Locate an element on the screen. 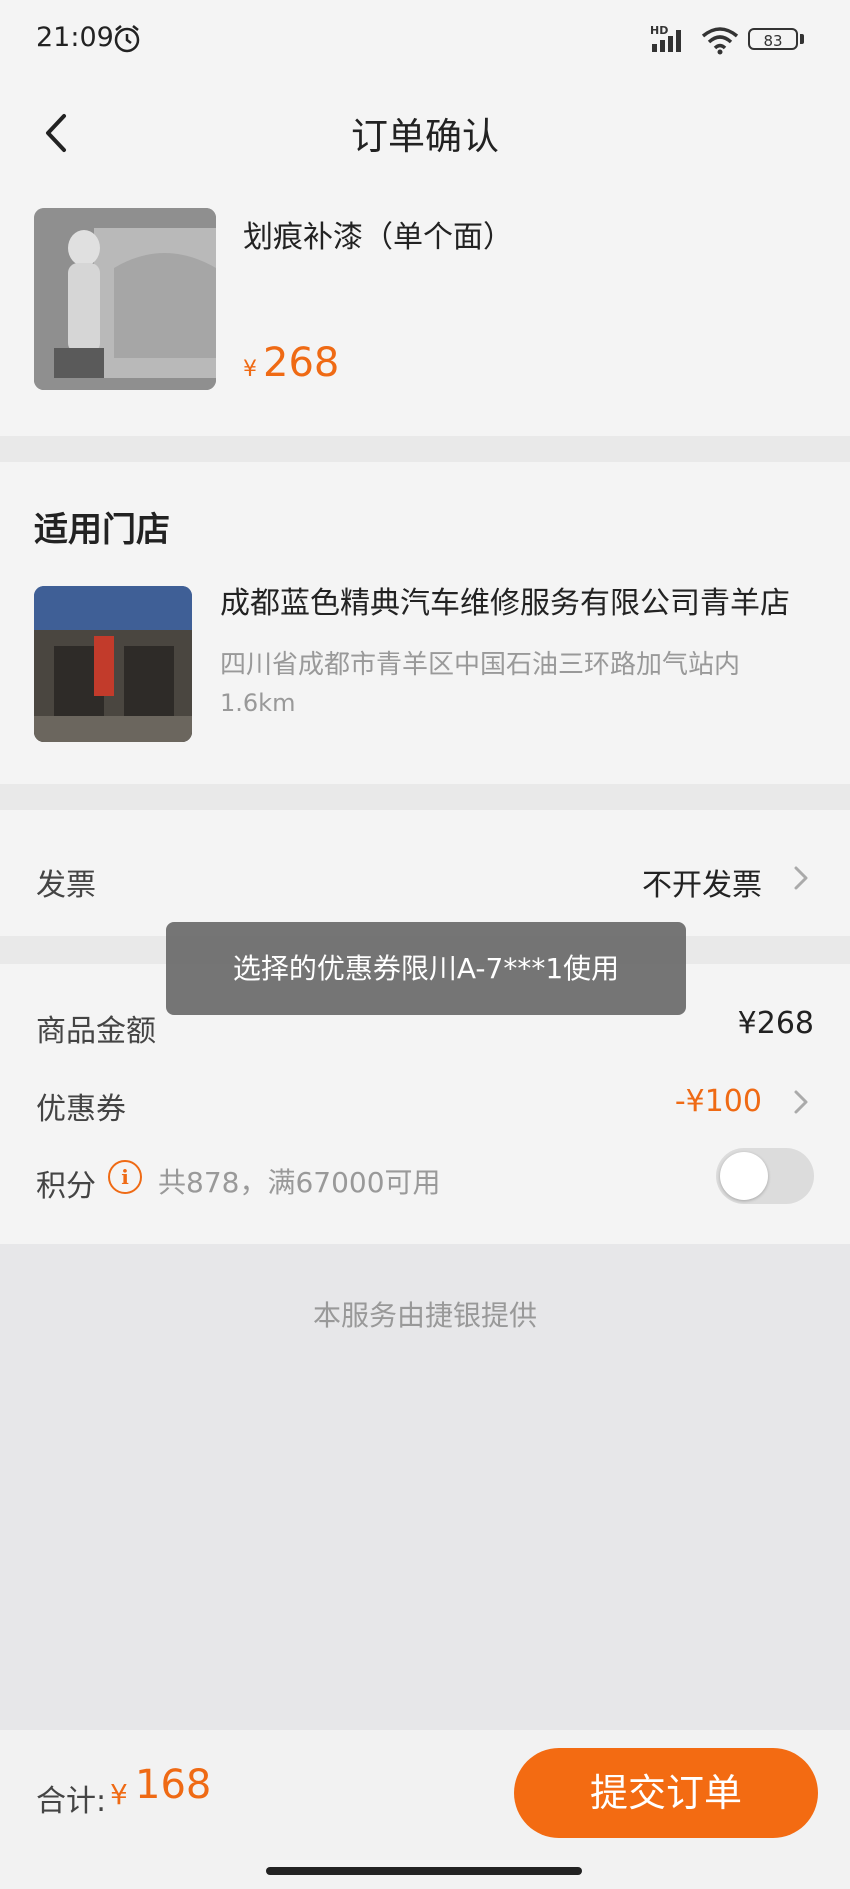 The width and height of the screenshot is (850, 1889). battery-tip is located at coordinates (802, 39).